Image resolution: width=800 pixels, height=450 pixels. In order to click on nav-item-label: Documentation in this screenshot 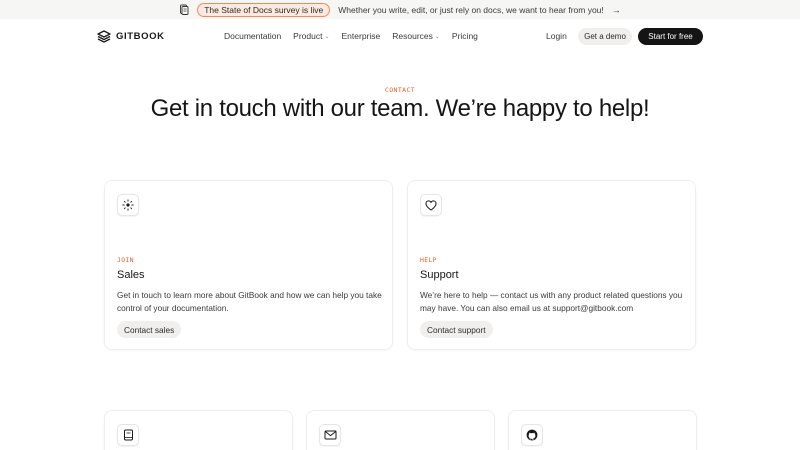, I will do `click(253, 36)`.